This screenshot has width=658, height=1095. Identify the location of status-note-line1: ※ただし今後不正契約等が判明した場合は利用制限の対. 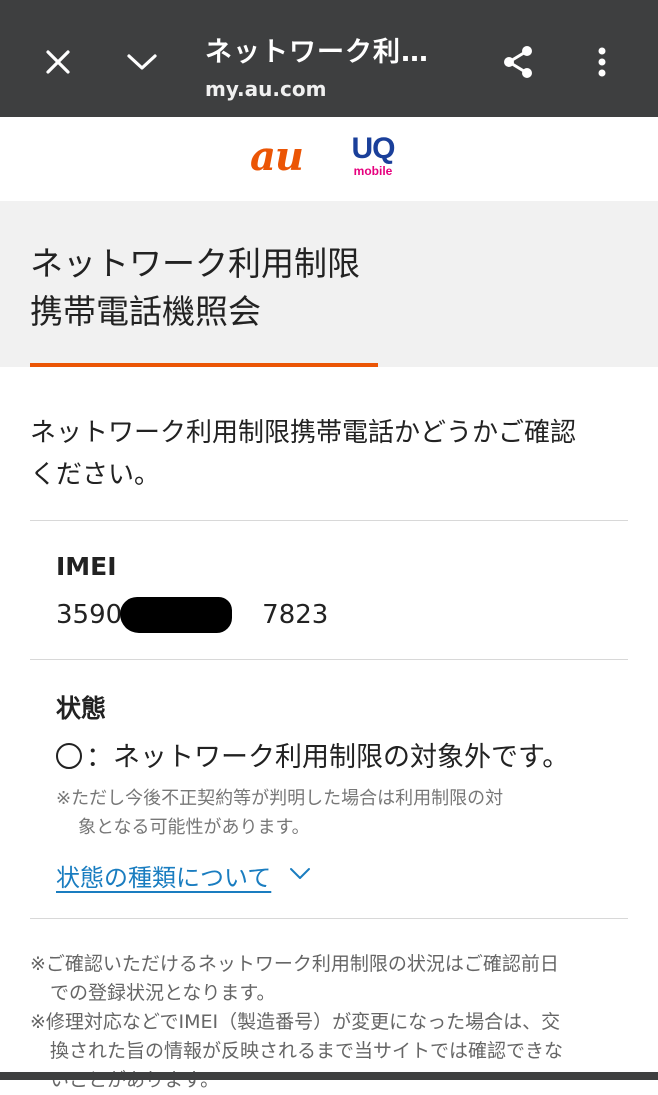
(280, 798).